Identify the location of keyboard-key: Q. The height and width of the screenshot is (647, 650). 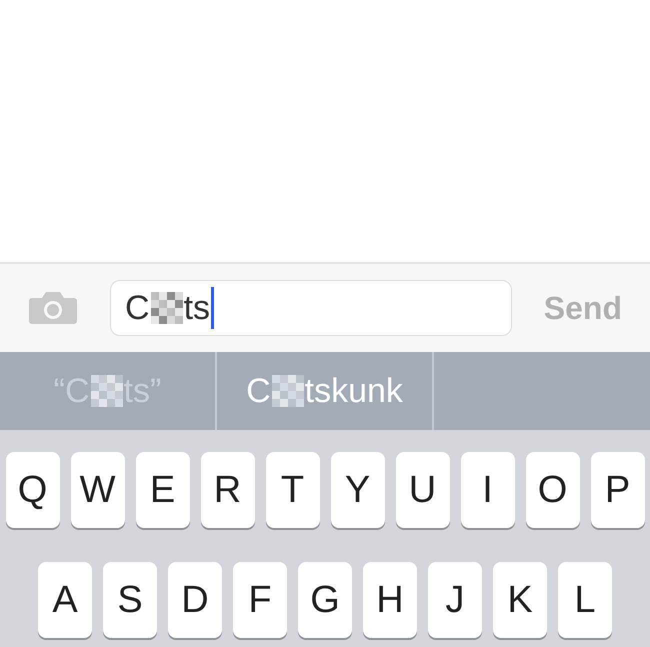
(33, 490).